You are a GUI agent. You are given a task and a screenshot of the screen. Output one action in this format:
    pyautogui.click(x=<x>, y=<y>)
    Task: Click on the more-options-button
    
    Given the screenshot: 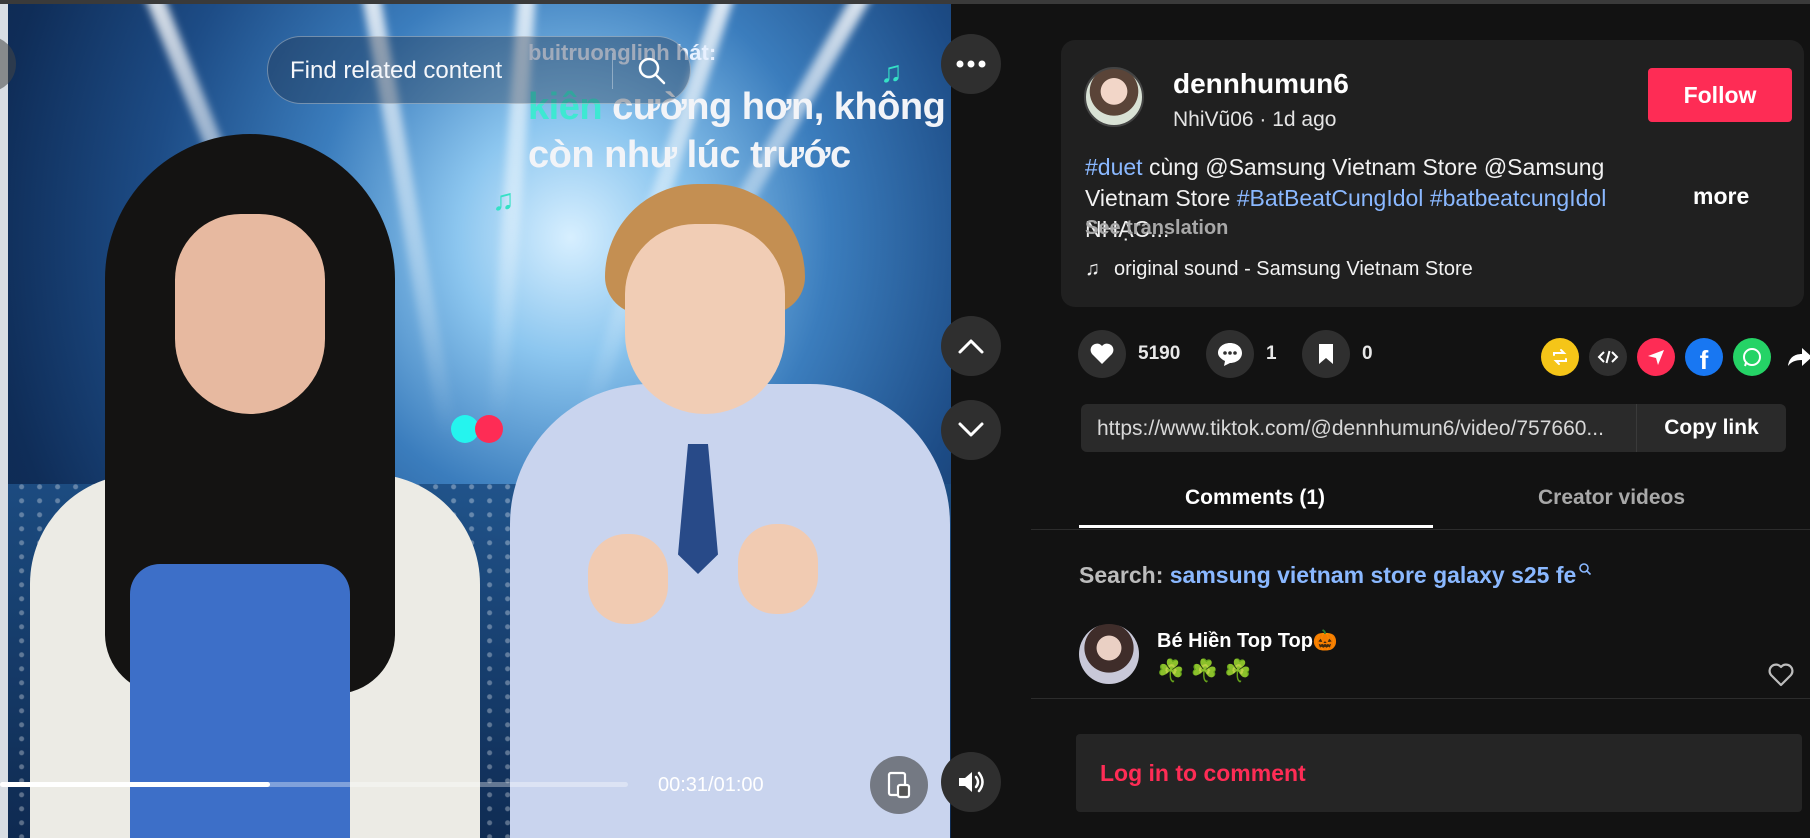 What is the action you would take?
    pyautogui.click(x=971, y=64)
    